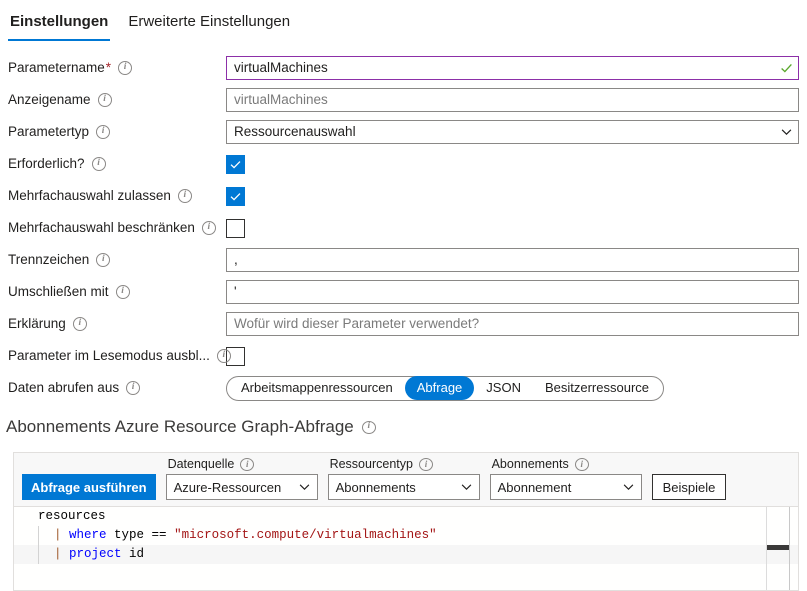 This screenshot has height=591, width=807. What do you see at coordinates (62, 554) in the screenshot?
I see `code-token: |` at bounding box center [62, 554].